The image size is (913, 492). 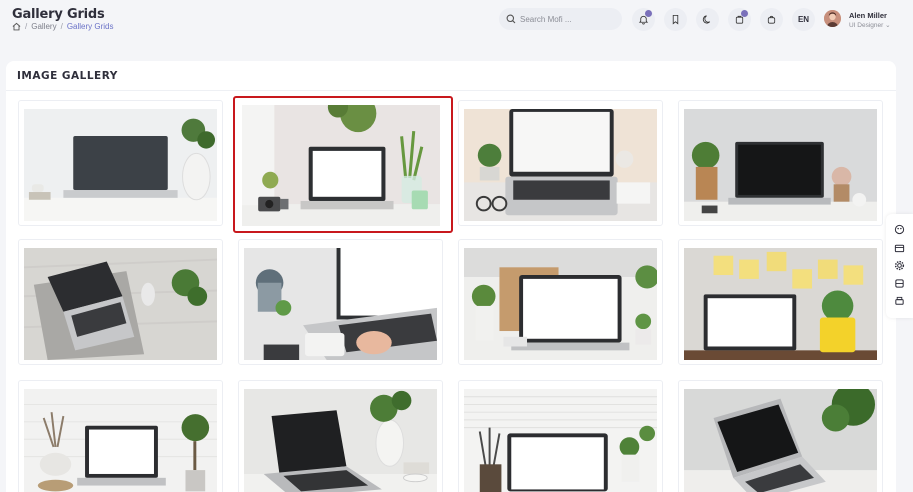 What do you see at coordinates (899, 301) in the screenshot?
I see `printer-icon` at bounding box center [899, 301].